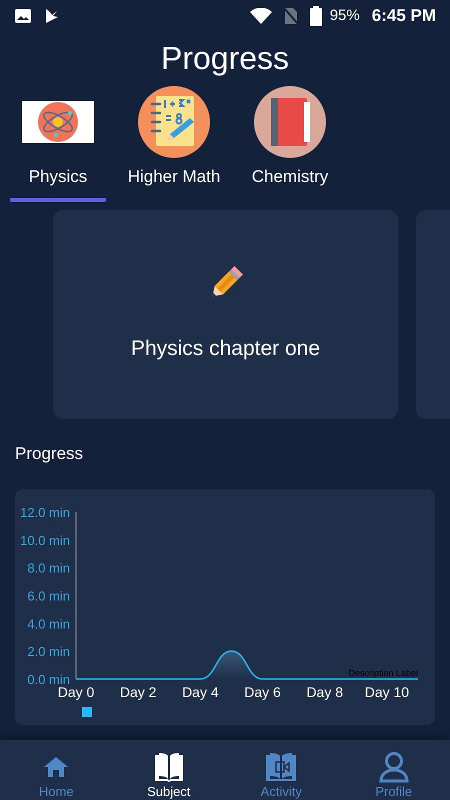 The height and width of the screenshot is (800, 450). What do you see at coordinates (138, 692) in the screenshot?
I see `x-tick-label: Day 2` at bounding box center [138, 692].